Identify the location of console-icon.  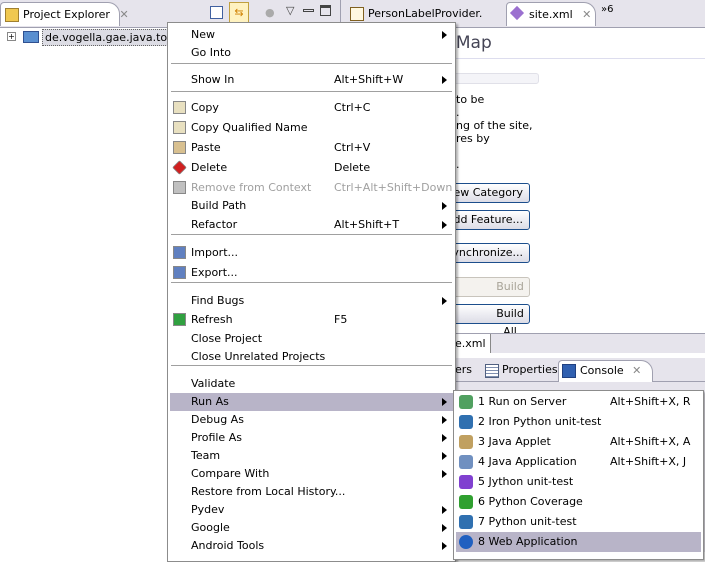
(569, 371).